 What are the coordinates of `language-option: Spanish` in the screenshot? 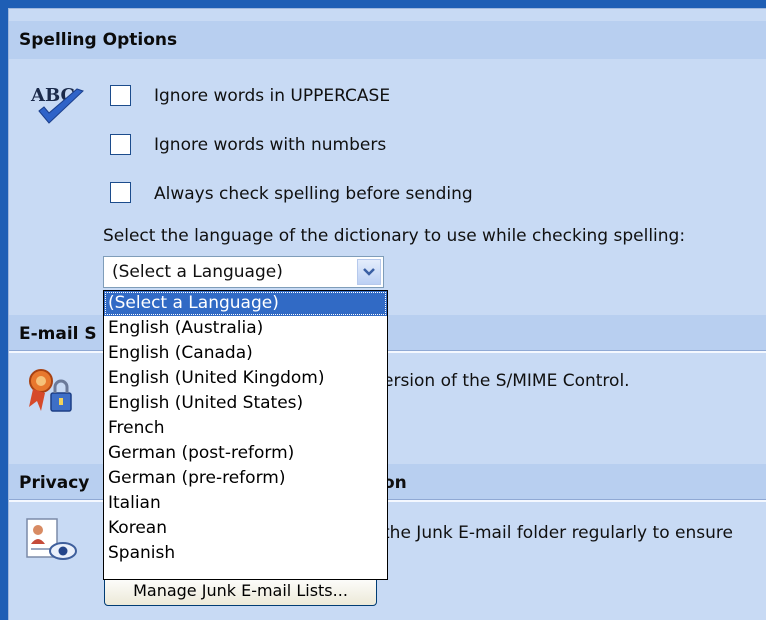 It's located at (245, 553).